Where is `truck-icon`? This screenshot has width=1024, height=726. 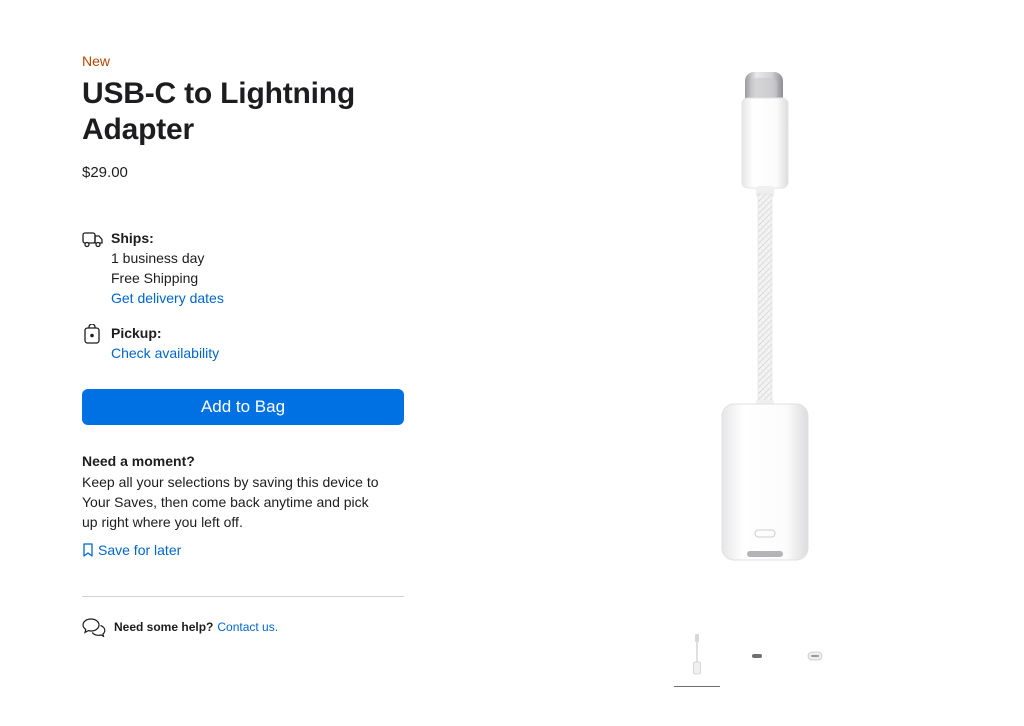 truck-icon is located at coordinates (92, 240).